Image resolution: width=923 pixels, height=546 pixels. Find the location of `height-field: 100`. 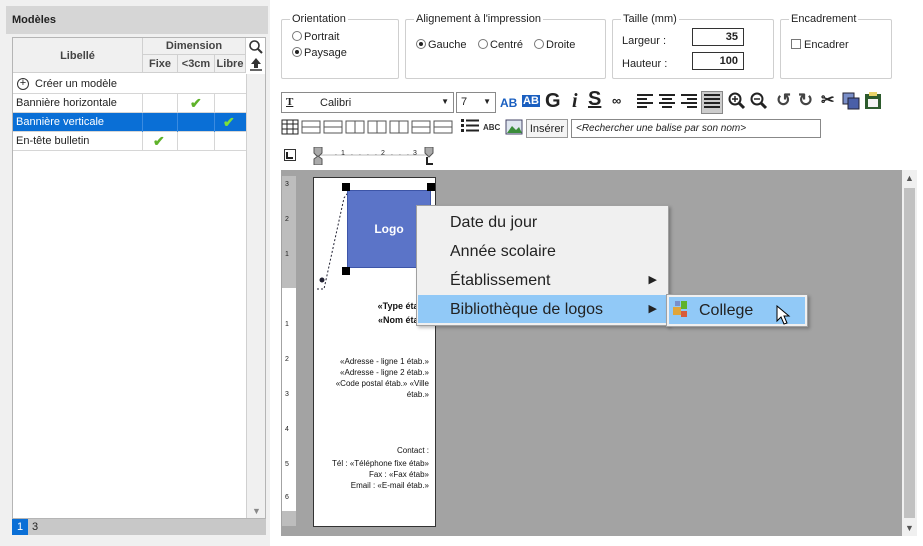

height-field: 100 is located at coordinates (718, 61).